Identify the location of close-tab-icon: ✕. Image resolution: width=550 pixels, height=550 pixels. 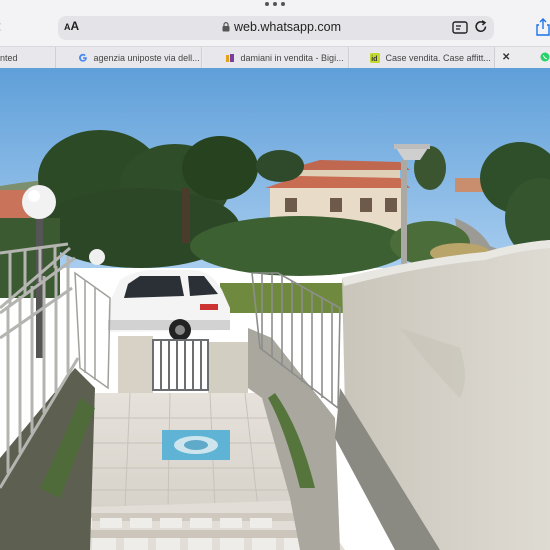
(506, 57).